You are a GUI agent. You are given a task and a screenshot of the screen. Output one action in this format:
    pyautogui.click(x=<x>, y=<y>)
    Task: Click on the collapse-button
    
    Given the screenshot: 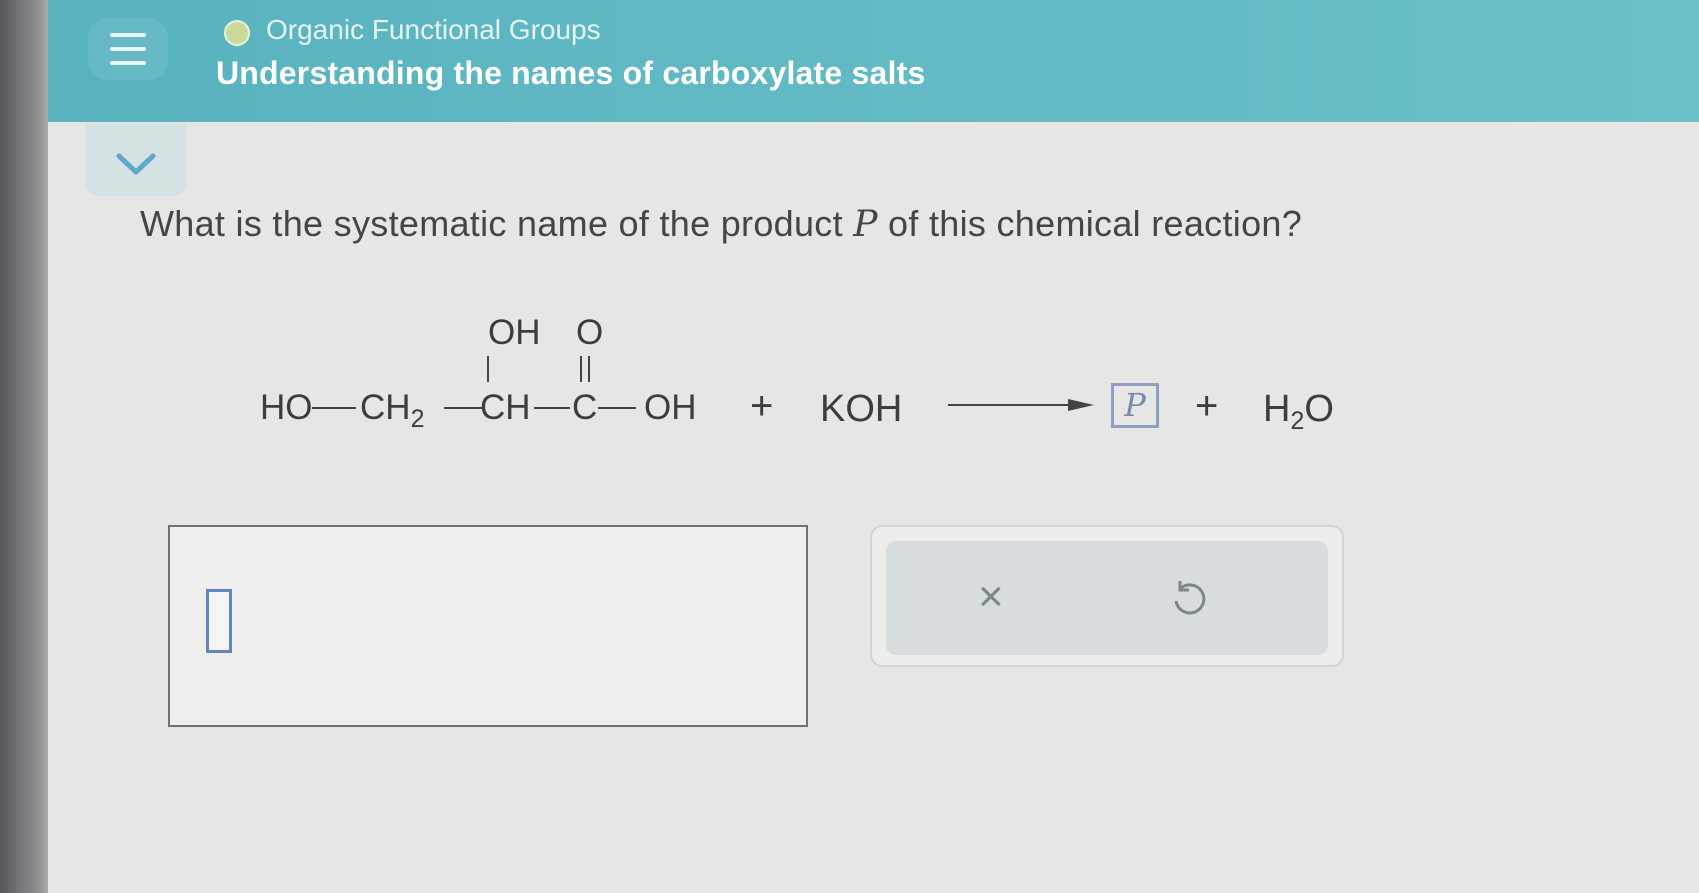 What is the action you would take?
    pyautogui.click(x=136, y=160)
    